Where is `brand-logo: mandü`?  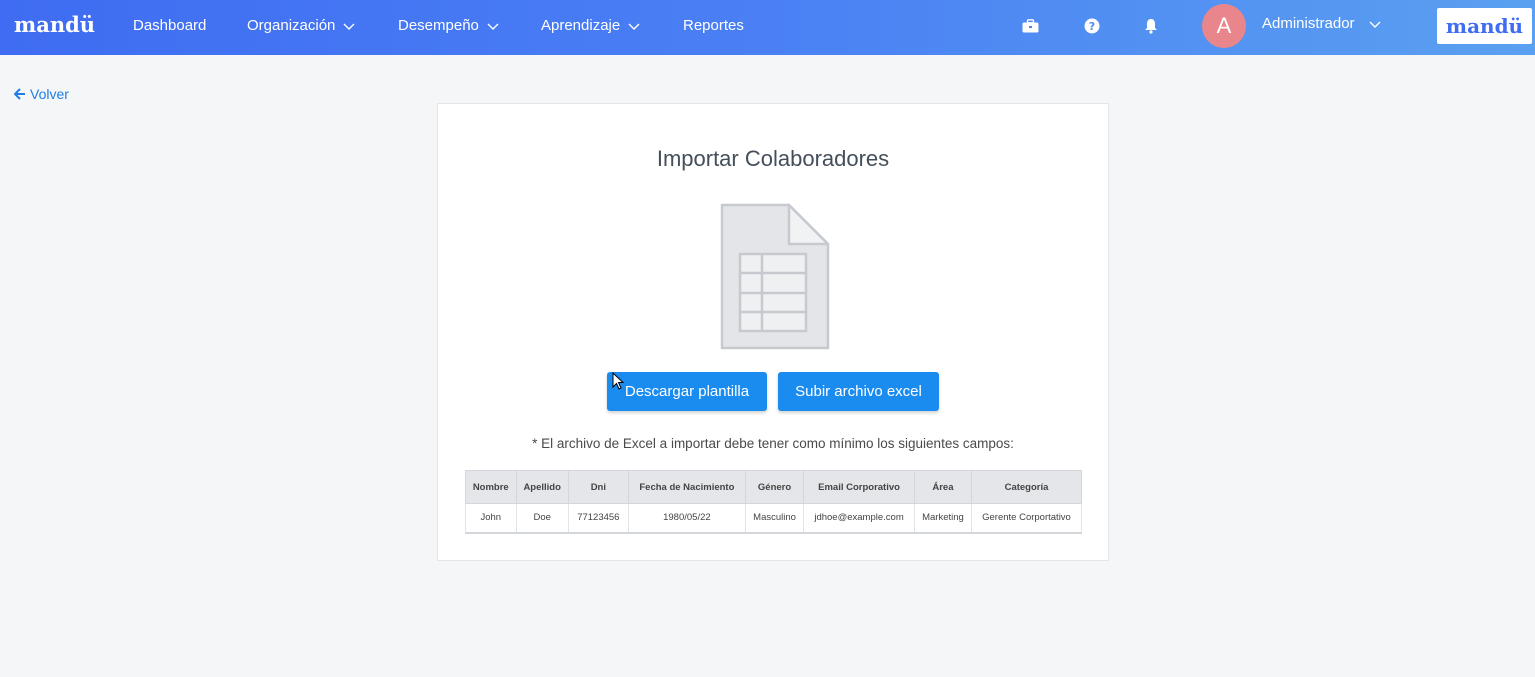 brand-logo: mandü is located at coordinates (54, 24).